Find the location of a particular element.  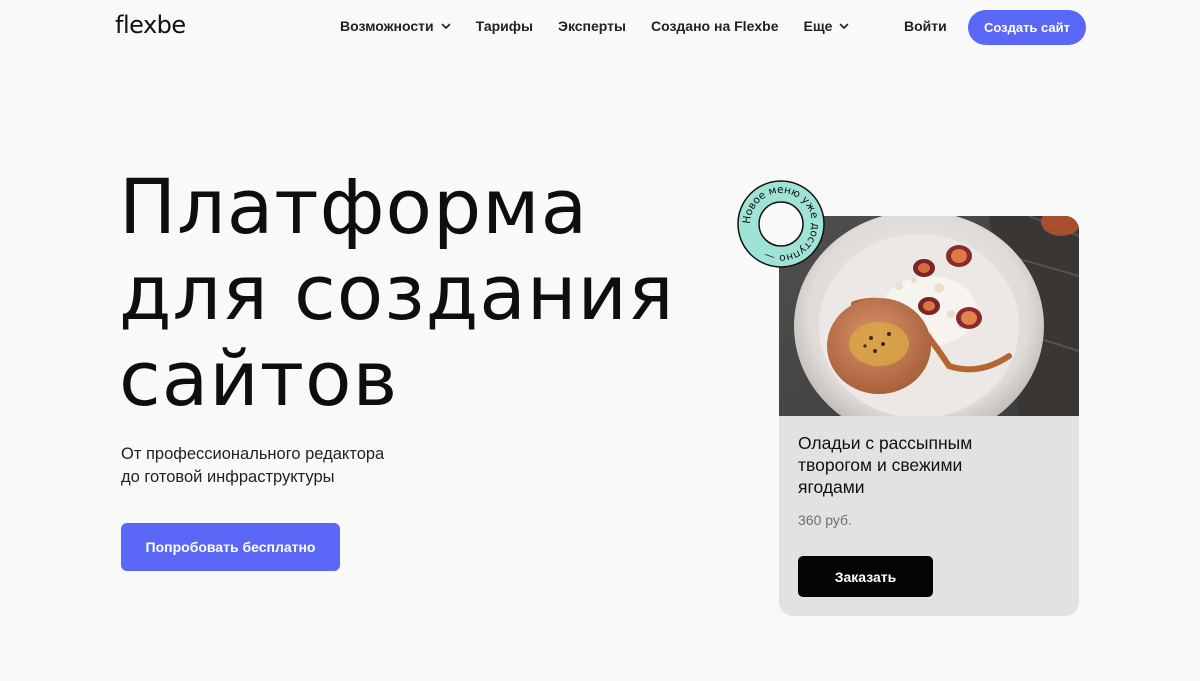

create-site-button: Создать сайт is located at coordinates (1027, 27).